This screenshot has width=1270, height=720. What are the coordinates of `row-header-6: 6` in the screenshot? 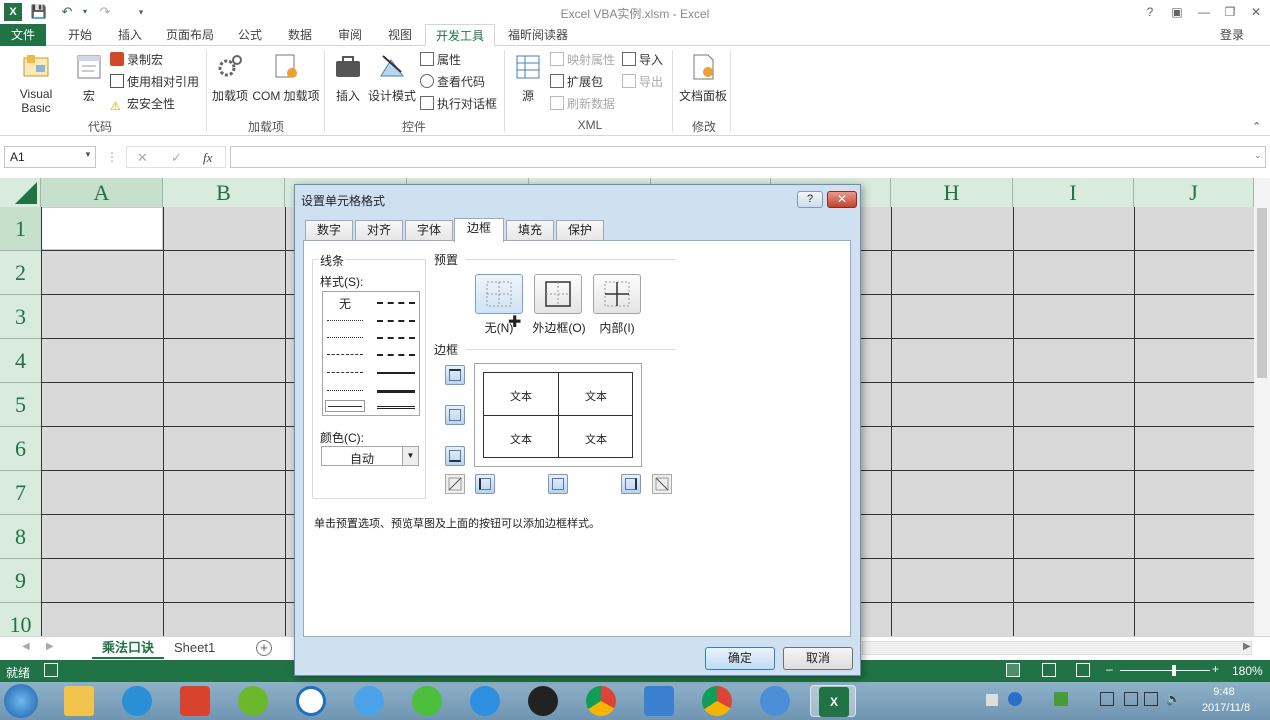 It's located at (20, 449).